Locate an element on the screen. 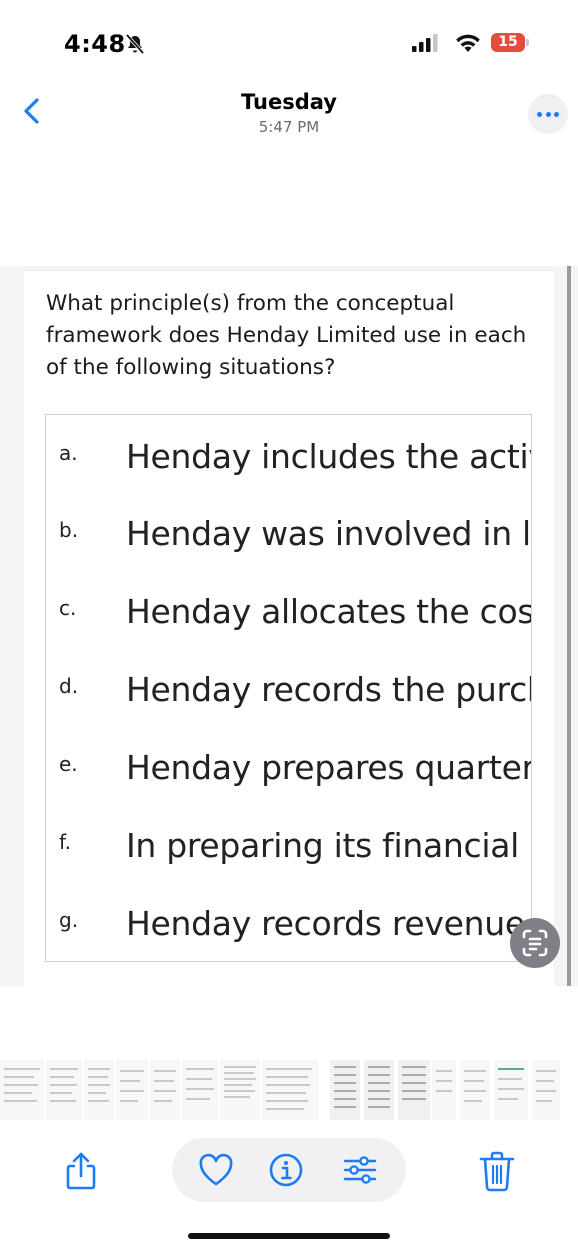 Image resolution: width=578 pixels, height=1253 pixels. option-text: Henday allocates the cost of is located at coordinates (328, 611).